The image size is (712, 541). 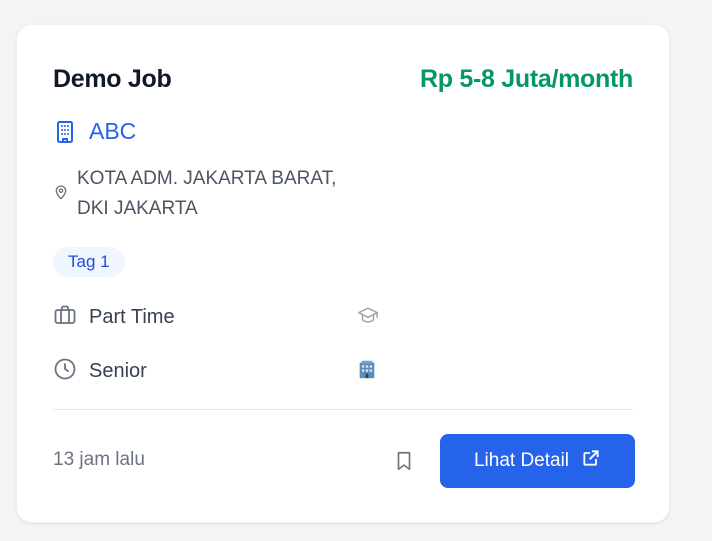 What do you see at coordinates (237, 194) in the screenshot?
I see `location-text: KOTA ADM. JAKARTA BARAT, DKI JAKARTA` at bounding box center [237, 194].